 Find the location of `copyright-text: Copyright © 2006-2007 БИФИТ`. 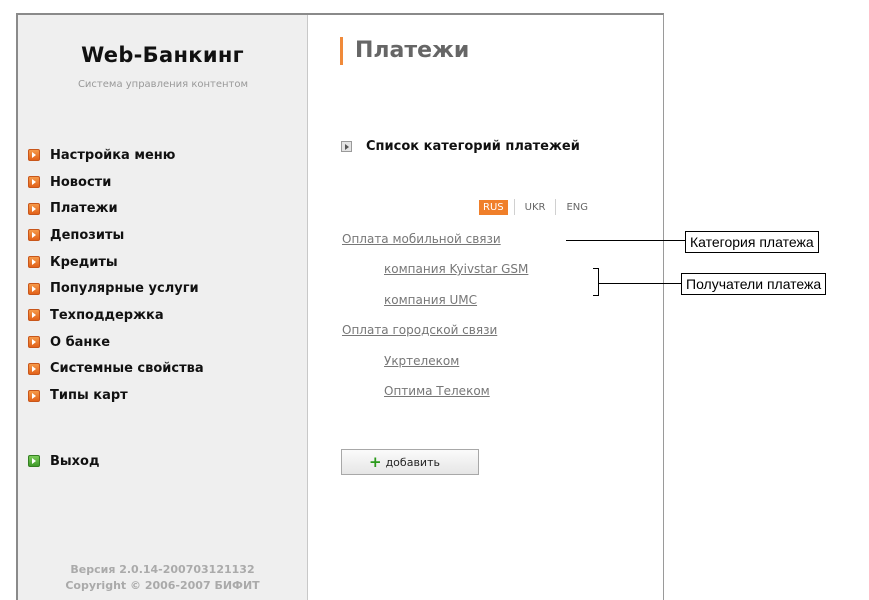

copyright-text: Copyright © 2006-2007 БИФИТ is located at coordinates (162, 585).